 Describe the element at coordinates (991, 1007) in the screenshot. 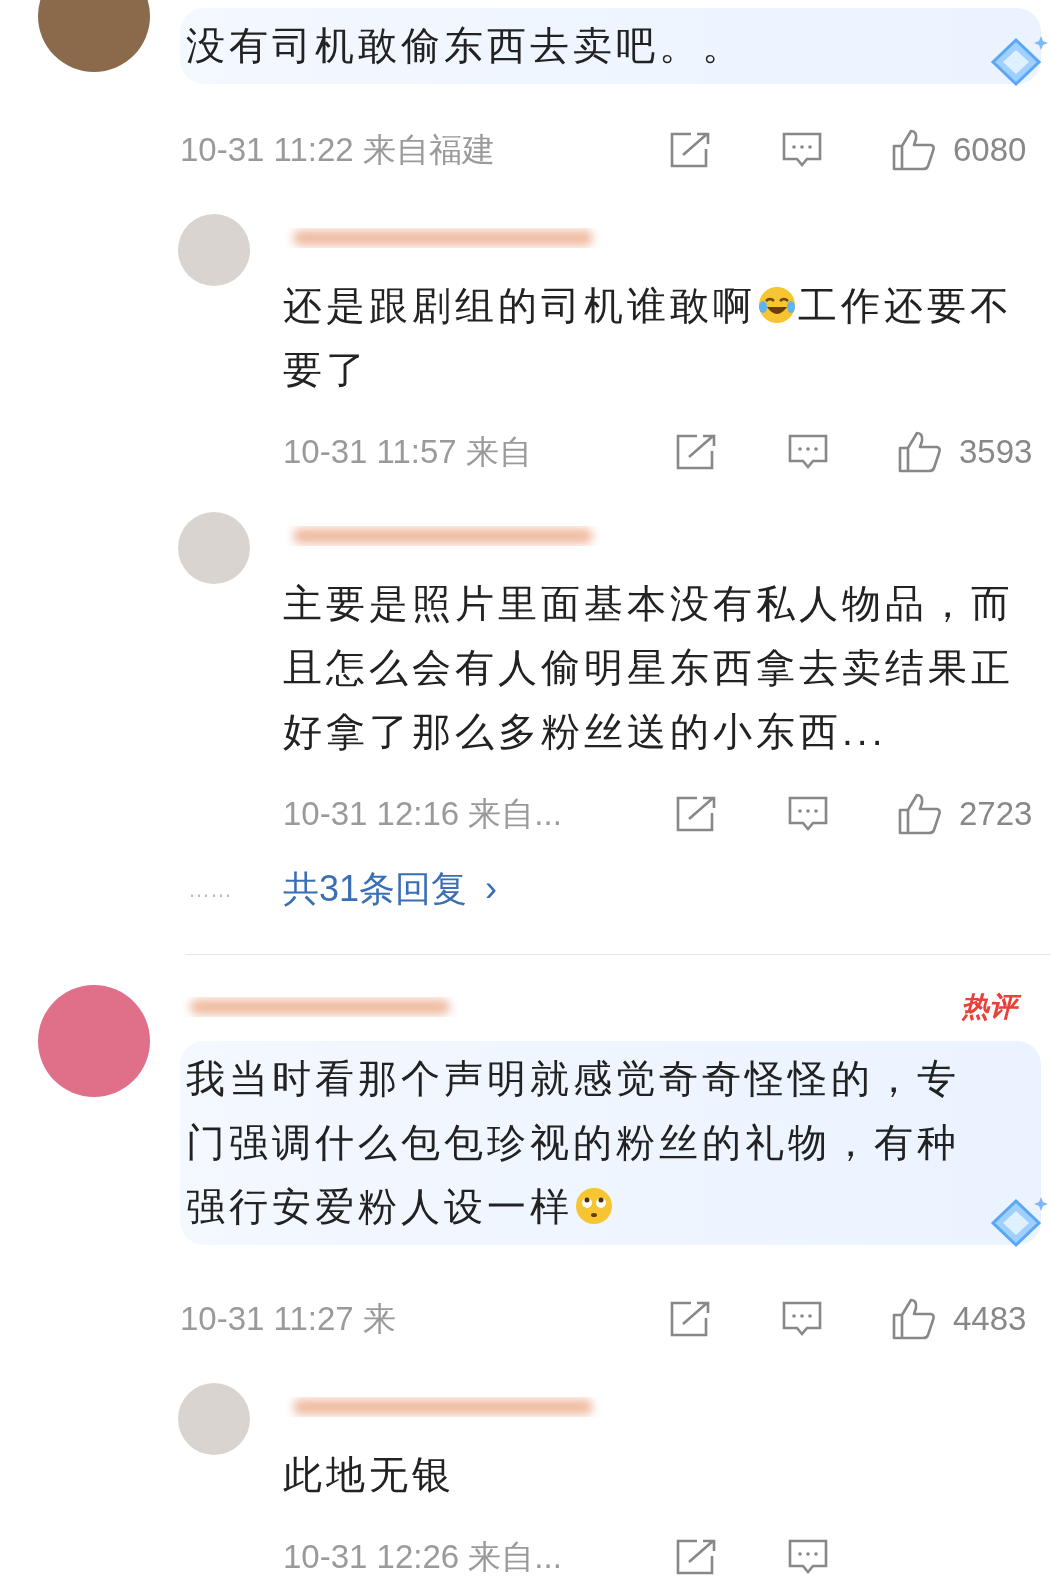

I see `hot-label: 热评` at that location.